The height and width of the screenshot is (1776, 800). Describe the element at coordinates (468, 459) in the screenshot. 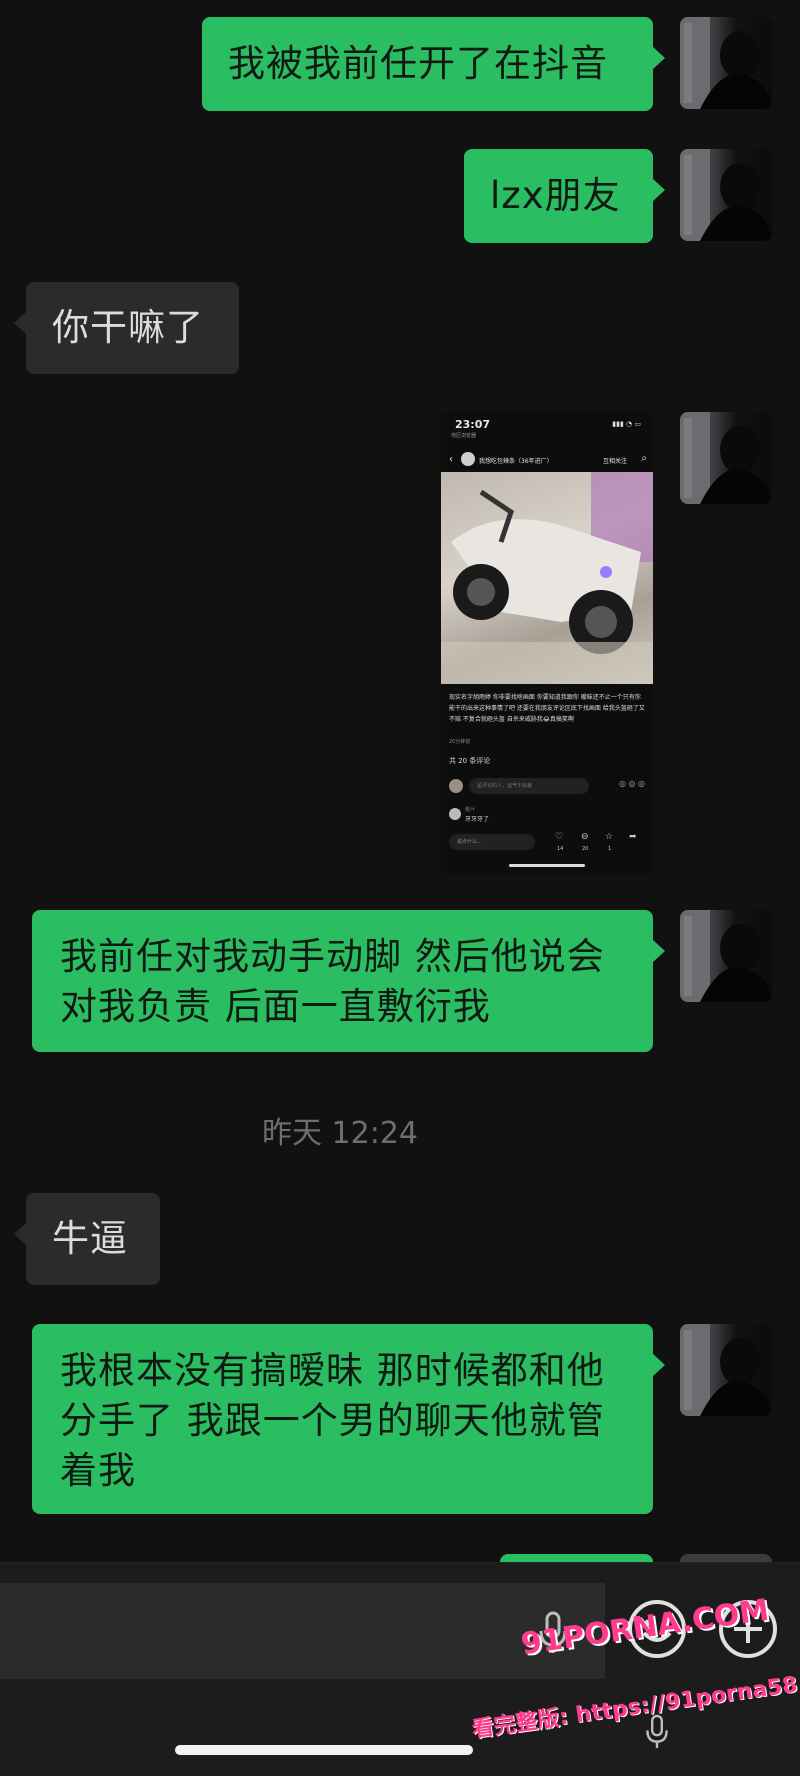

I see `profile-avatar` at that location.